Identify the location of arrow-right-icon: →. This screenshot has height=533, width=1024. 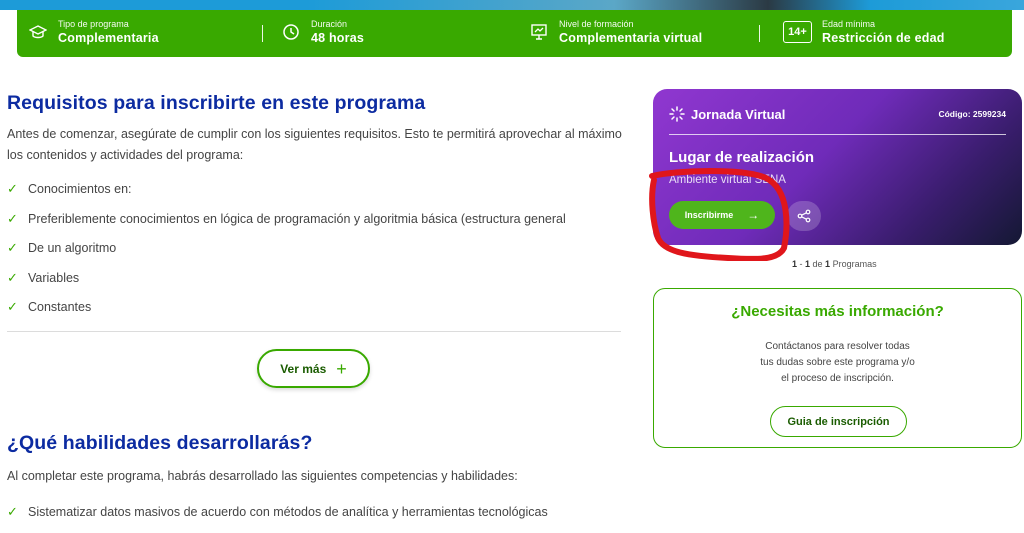
(753, 215).